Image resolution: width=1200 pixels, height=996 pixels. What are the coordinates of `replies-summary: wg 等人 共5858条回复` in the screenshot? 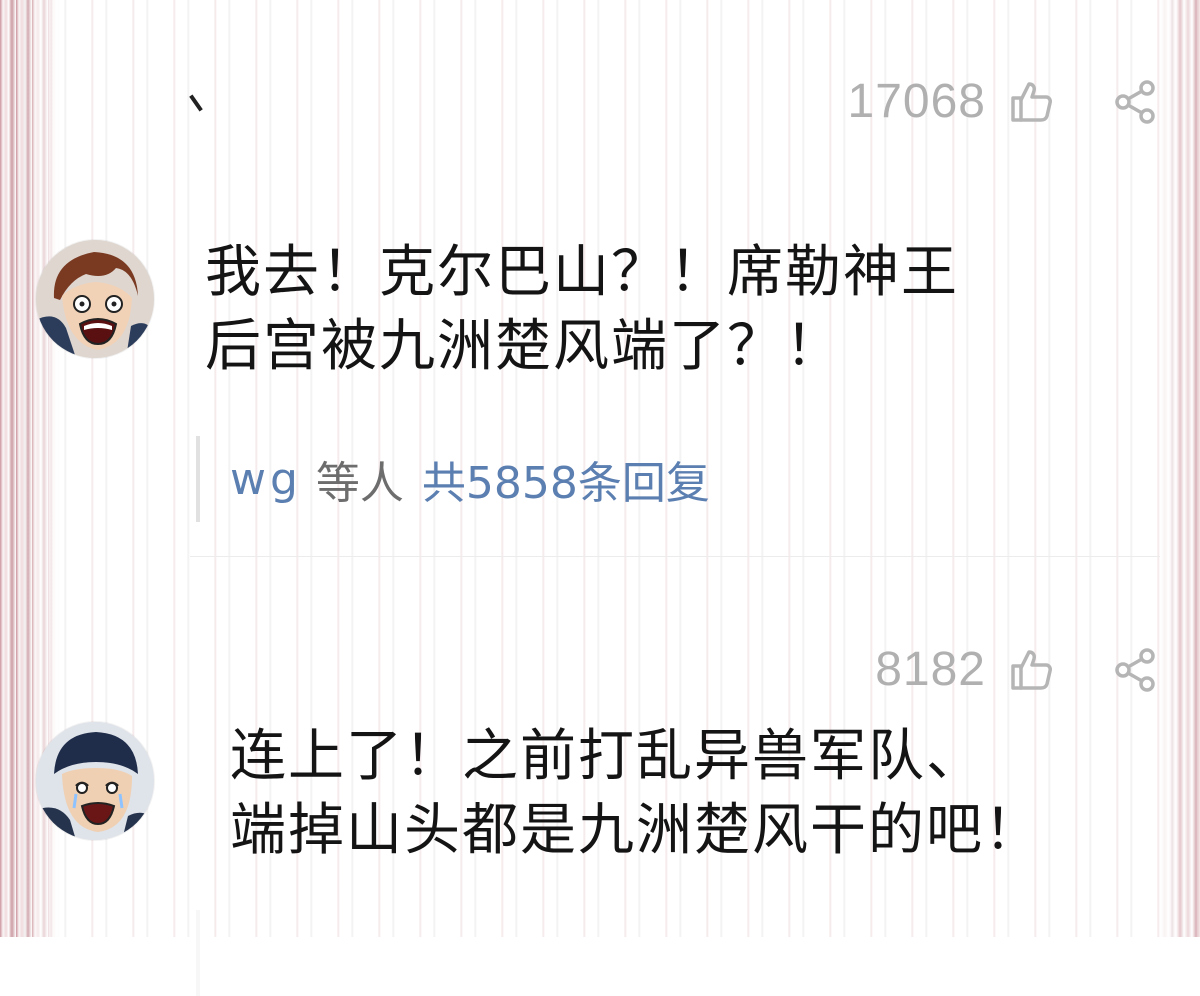 It's located at (453, 479).